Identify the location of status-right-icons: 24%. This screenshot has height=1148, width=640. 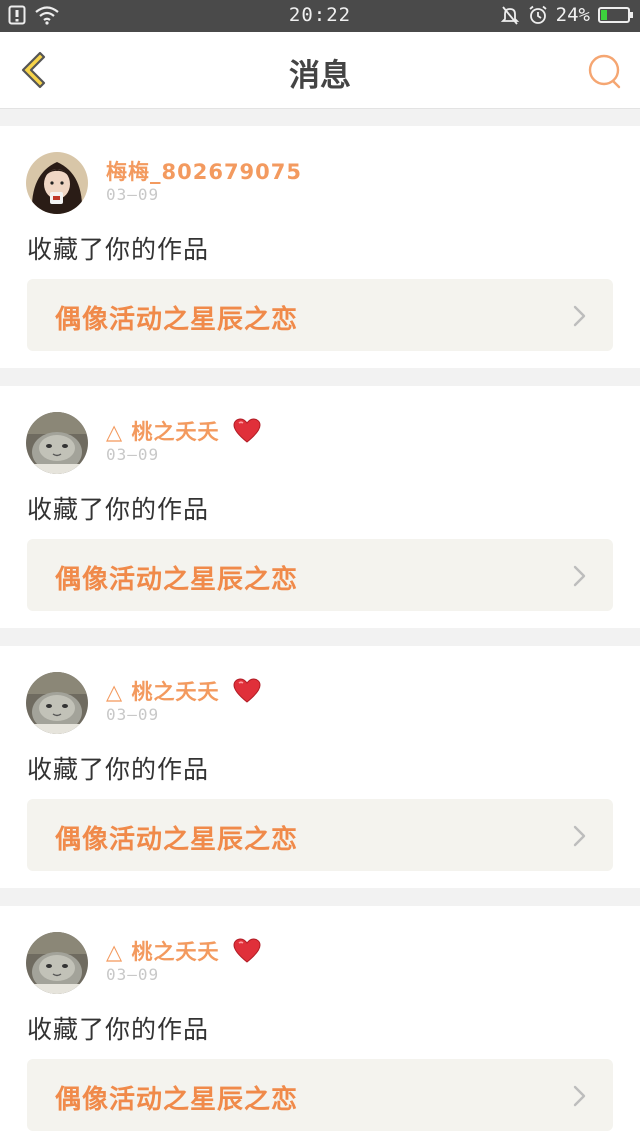
(566, 15).